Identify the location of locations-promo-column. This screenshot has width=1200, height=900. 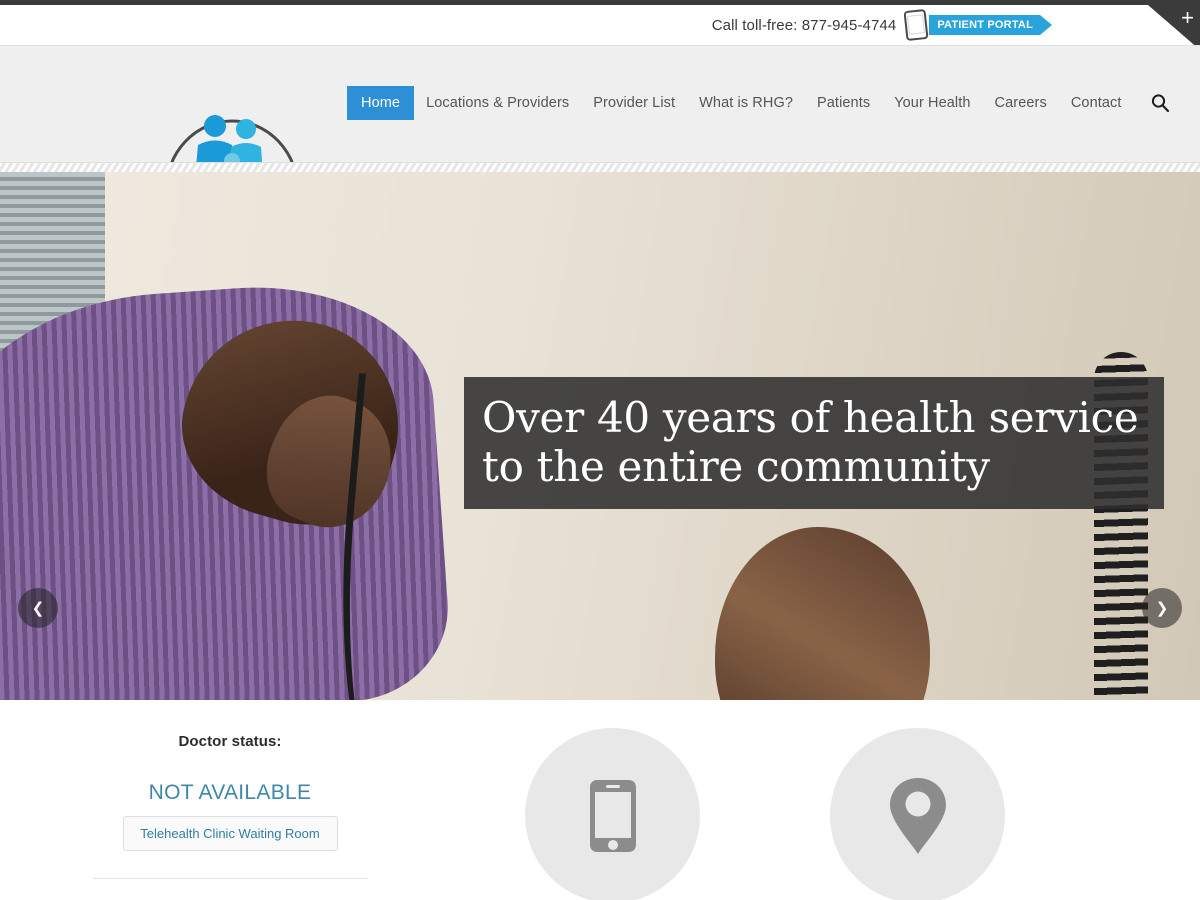
(917, 810).